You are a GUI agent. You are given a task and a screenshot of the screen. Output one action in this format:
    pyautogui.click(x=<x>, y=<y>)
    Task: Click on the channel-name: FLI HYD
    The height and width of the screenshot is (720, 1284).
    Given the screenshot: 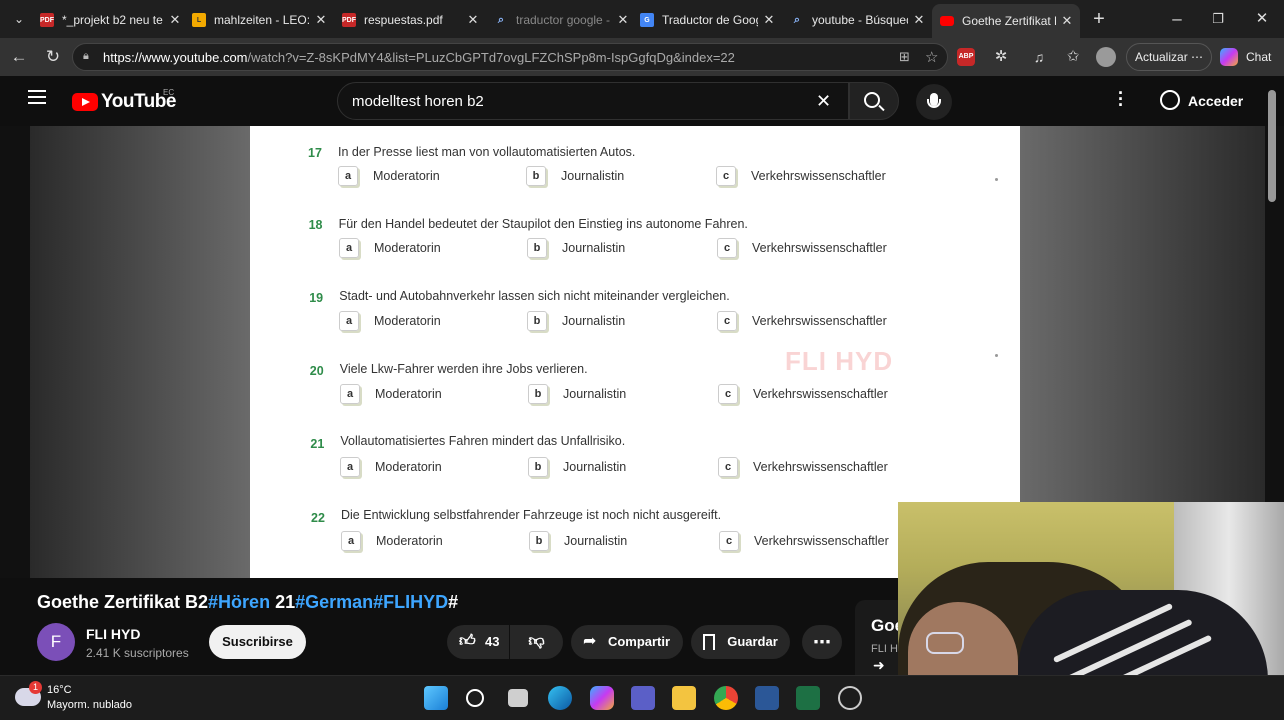 What is the action you would take?
    pyautogui.click(x=113, y=634)
    